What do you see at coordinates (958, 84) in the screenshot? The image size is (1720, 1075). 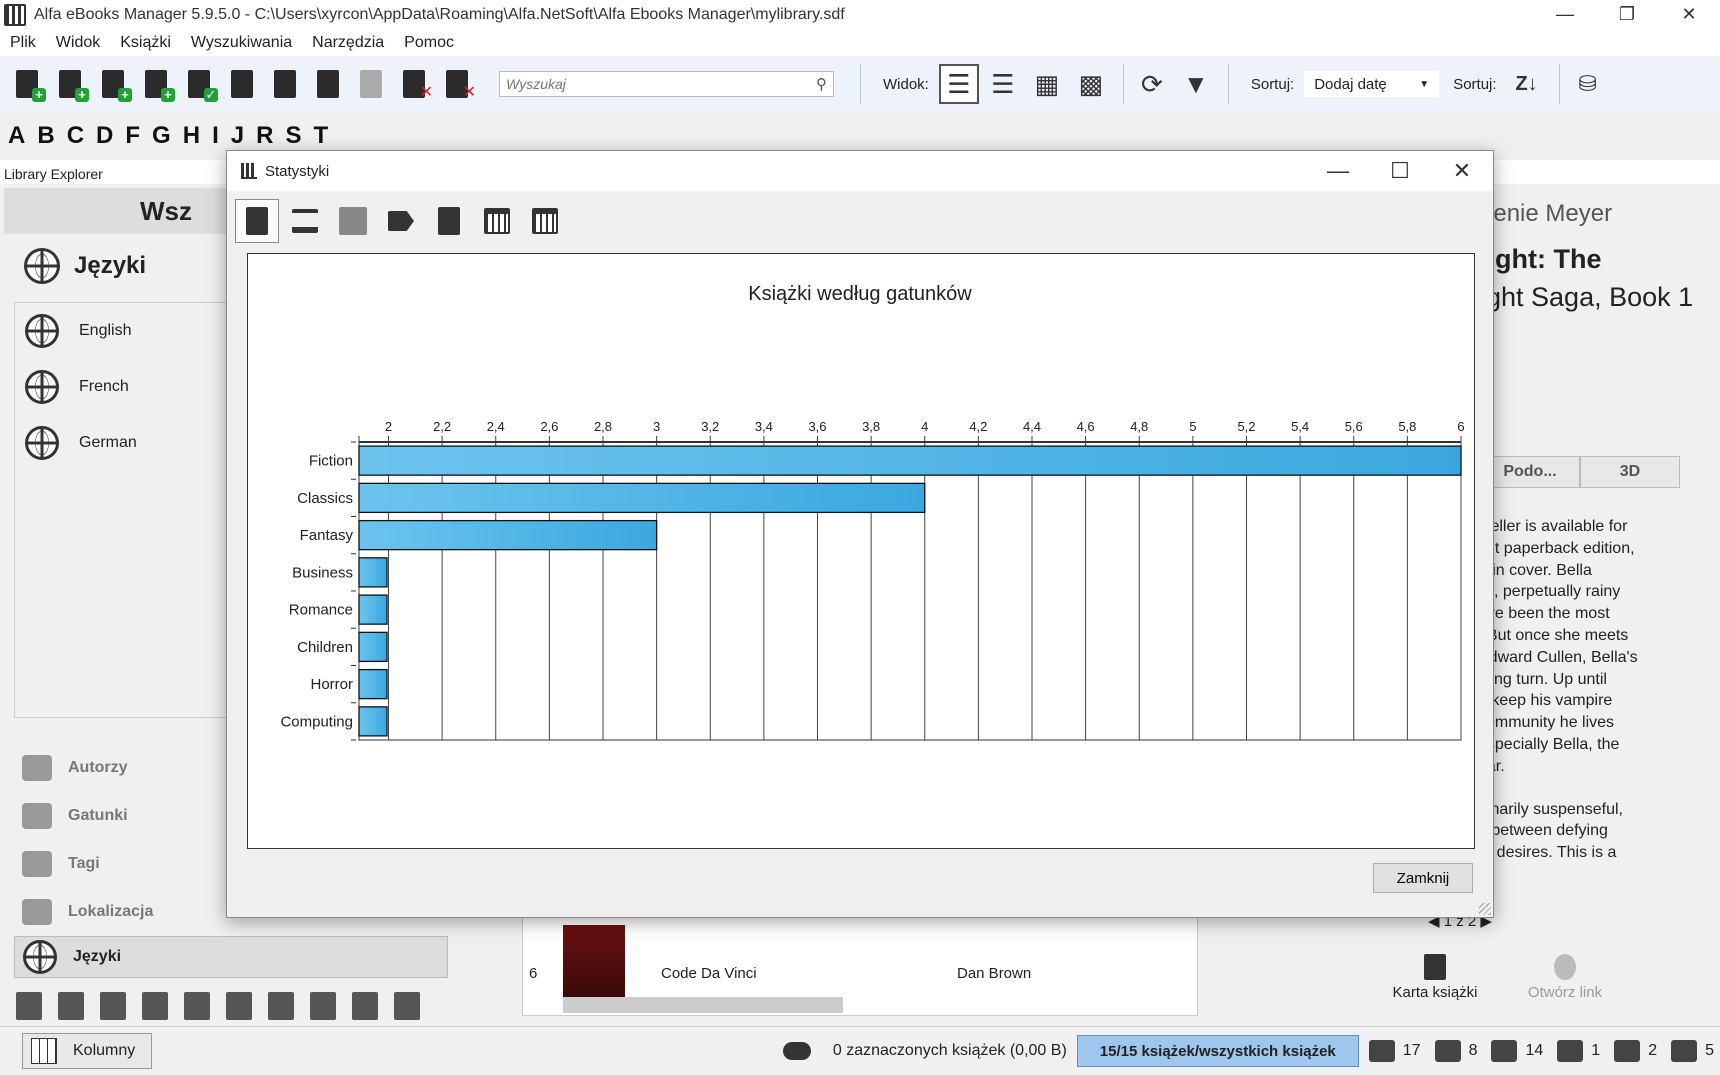 I see `view-details-icon: ☰` at bounding box center [958, 84].